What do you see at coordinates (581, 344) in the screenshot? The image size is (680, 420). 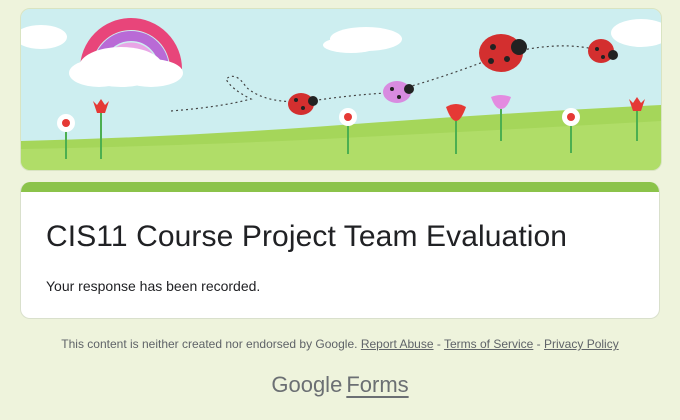 I see `privacy-link: Privacy Policy` at bounding box center [581, 344].